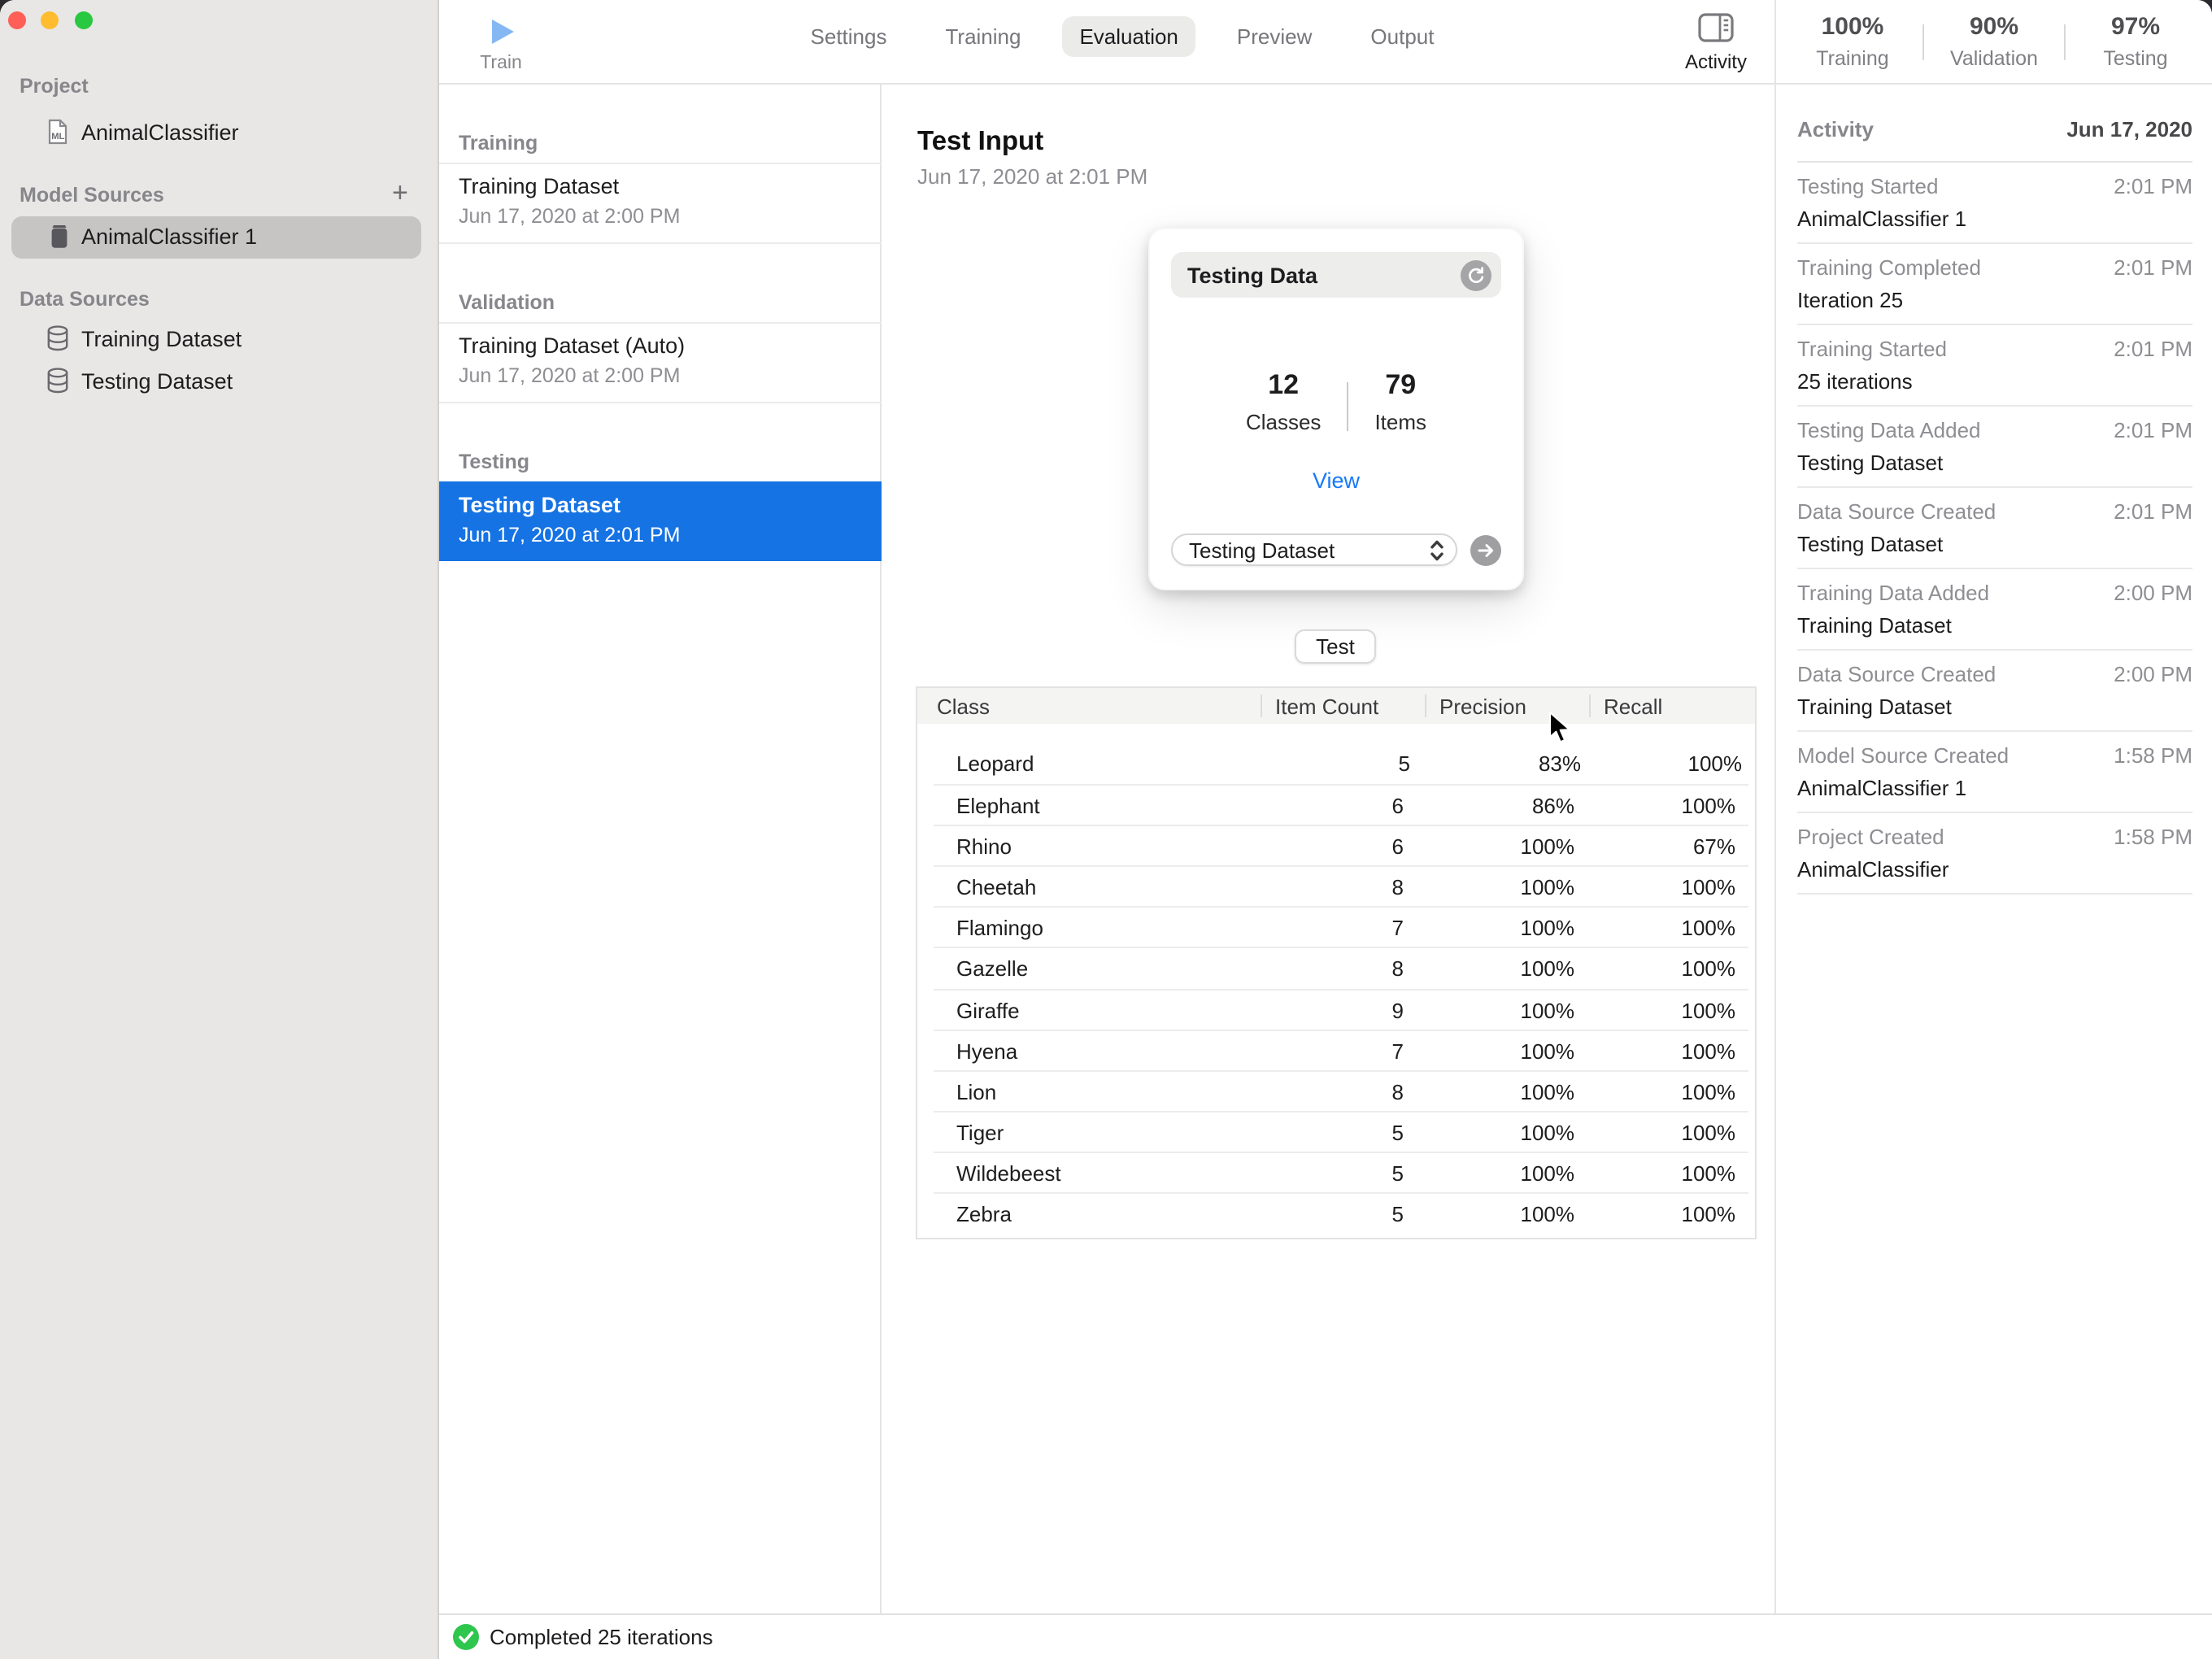  Describe the element at coordinates (1633, 707) in the screenshot. I see `col-recall: Recall` at that location.